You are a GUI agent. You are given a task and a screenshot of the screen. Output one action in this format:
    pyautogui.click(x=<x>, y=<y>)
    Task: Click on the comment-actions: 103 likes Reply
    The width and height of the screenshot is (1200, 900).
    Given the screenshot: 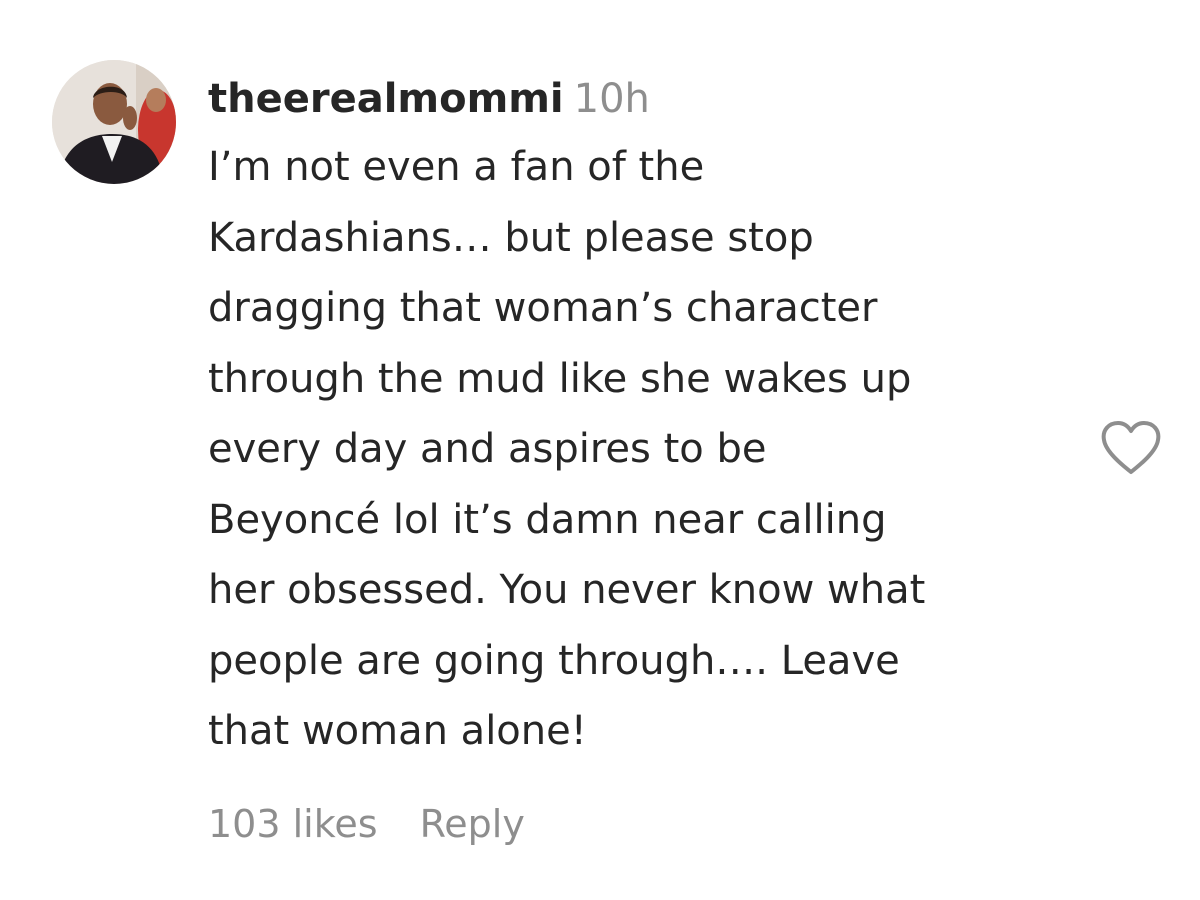 What is the action you would take?
    pyautogui.click(x=366, y=824)
    